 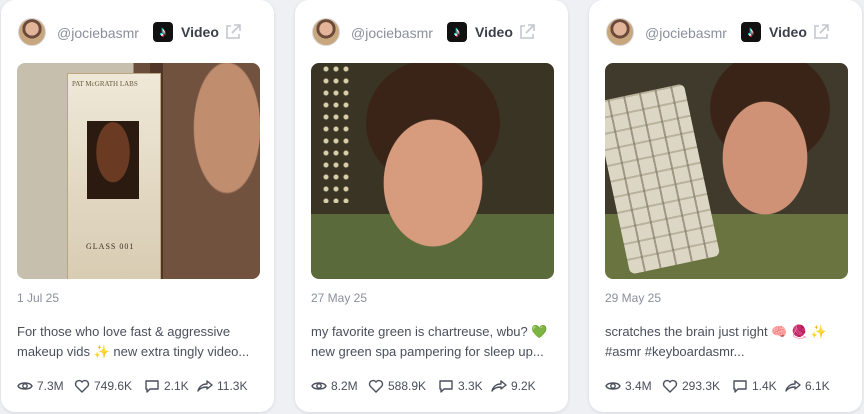 I want to click on stats-row: 8.2M 588.9K 3.3K 9.2K, so click(x=436, y=386).